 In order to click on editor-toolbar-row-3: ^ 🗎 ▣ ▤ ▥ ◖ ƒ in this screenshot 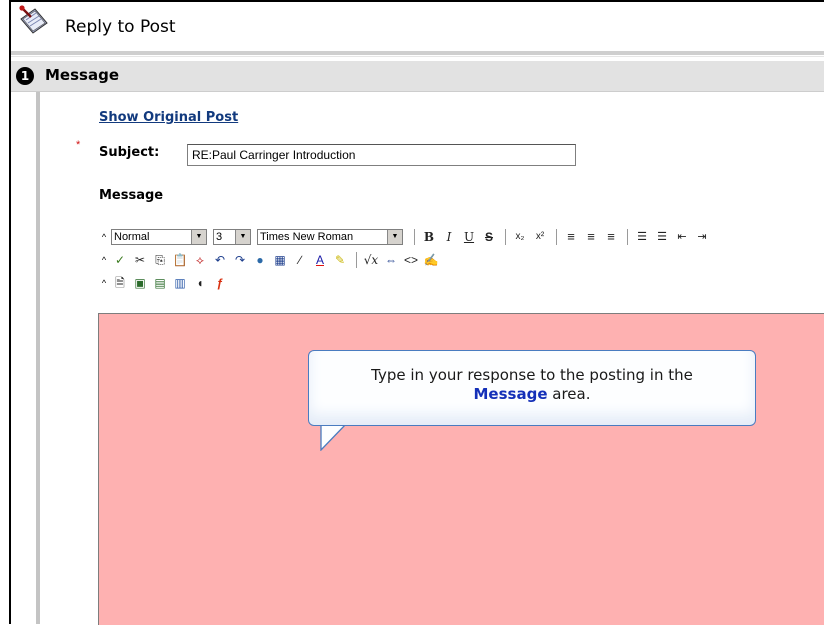, I will do `click(165, 283)`.